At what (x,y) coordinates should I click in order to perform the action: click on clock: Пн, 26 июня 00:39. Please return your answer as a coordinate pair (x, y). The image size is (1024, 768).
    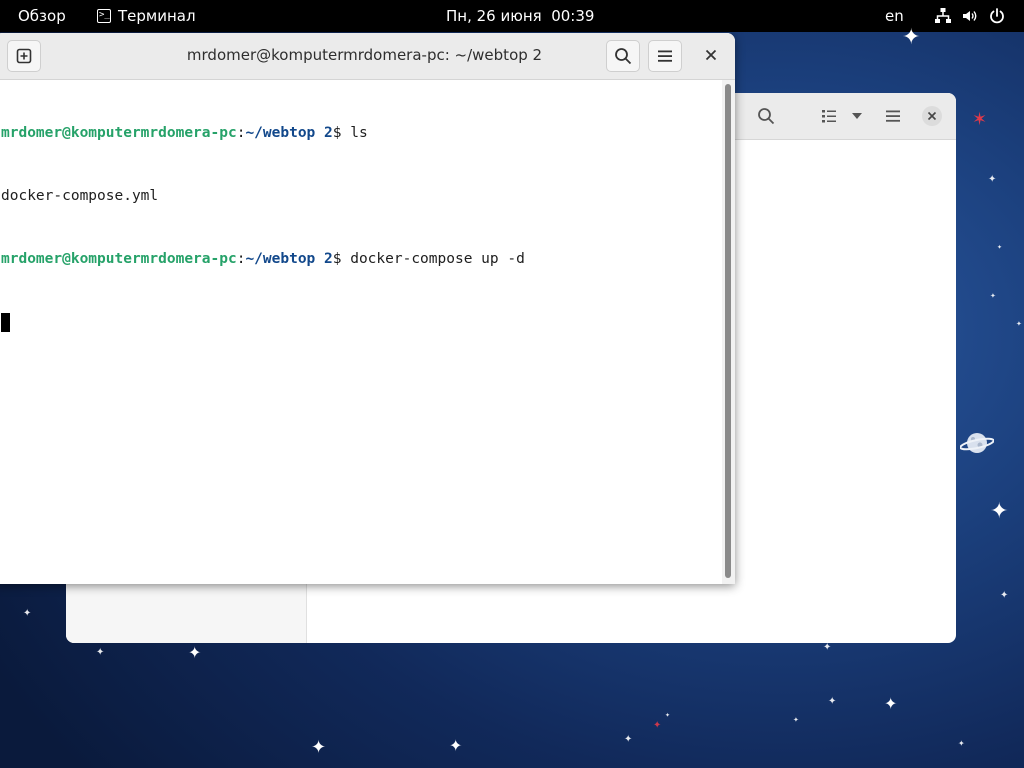
    Looking at the image, I should click on (520, 16).